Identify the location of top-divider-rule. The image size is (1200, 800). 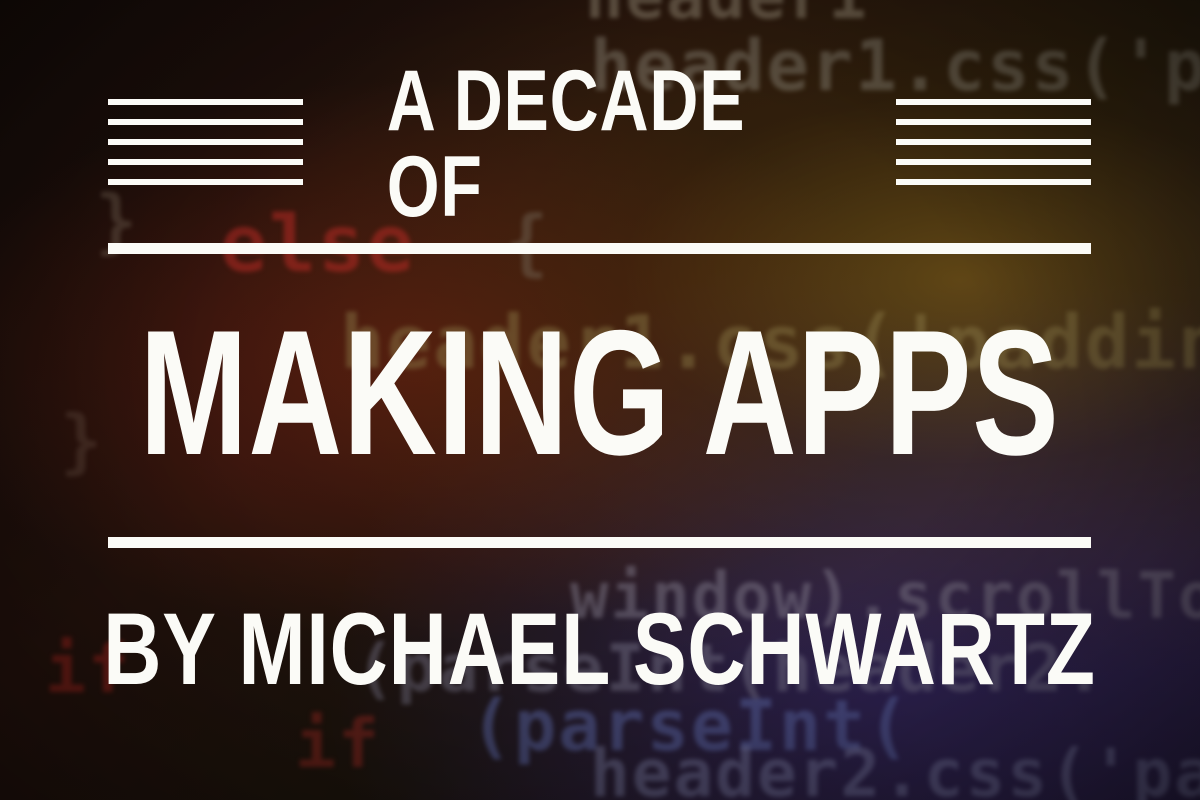
(599, 248).